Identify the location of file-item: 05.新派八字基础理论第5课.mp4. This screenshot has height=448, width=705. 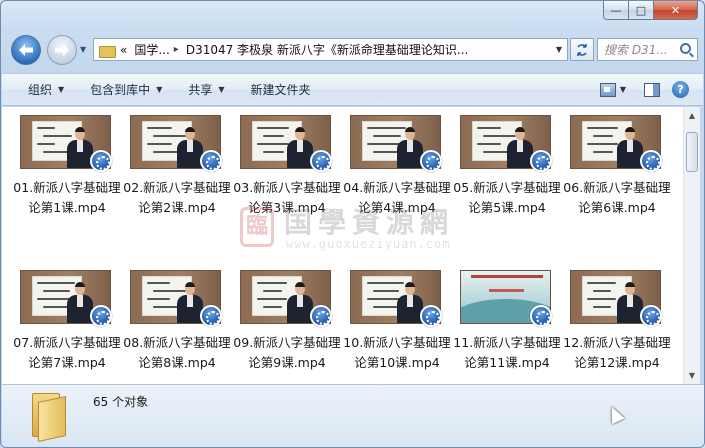
(511, 192).